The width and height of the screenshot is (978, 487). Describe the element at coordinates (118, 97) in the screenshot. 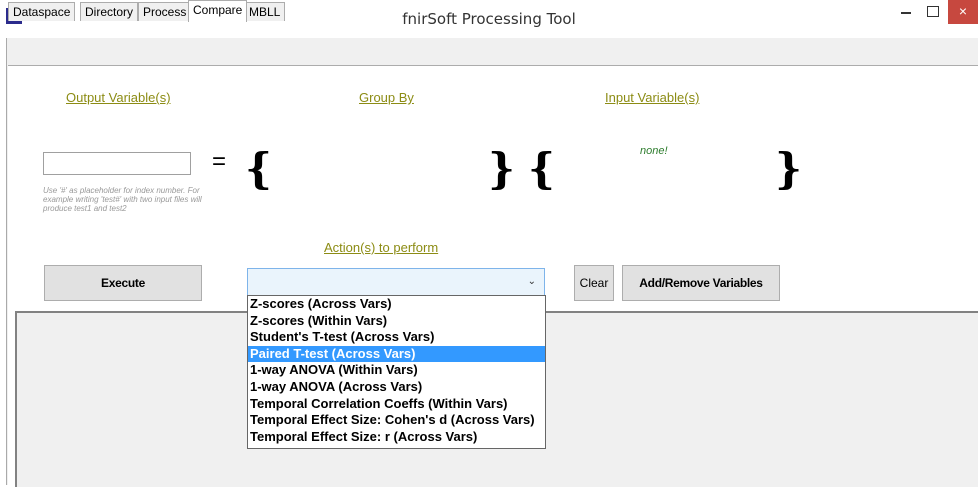

I see `output-variables-label: Output Variable(s)` at that location.